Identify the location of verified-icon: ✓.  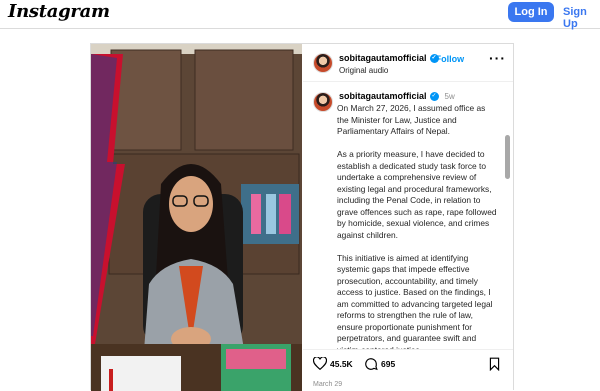
(434, 97).